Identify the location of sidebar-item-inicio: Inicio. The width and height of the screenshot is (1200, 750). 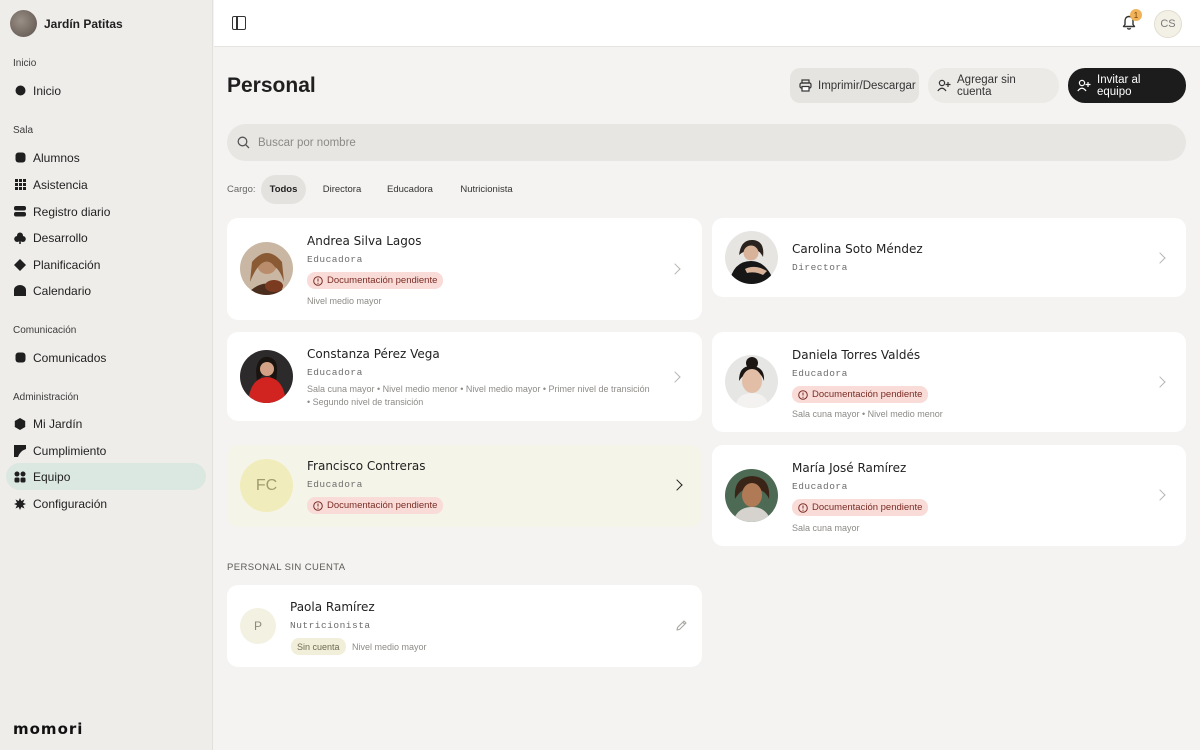
(106, 90).